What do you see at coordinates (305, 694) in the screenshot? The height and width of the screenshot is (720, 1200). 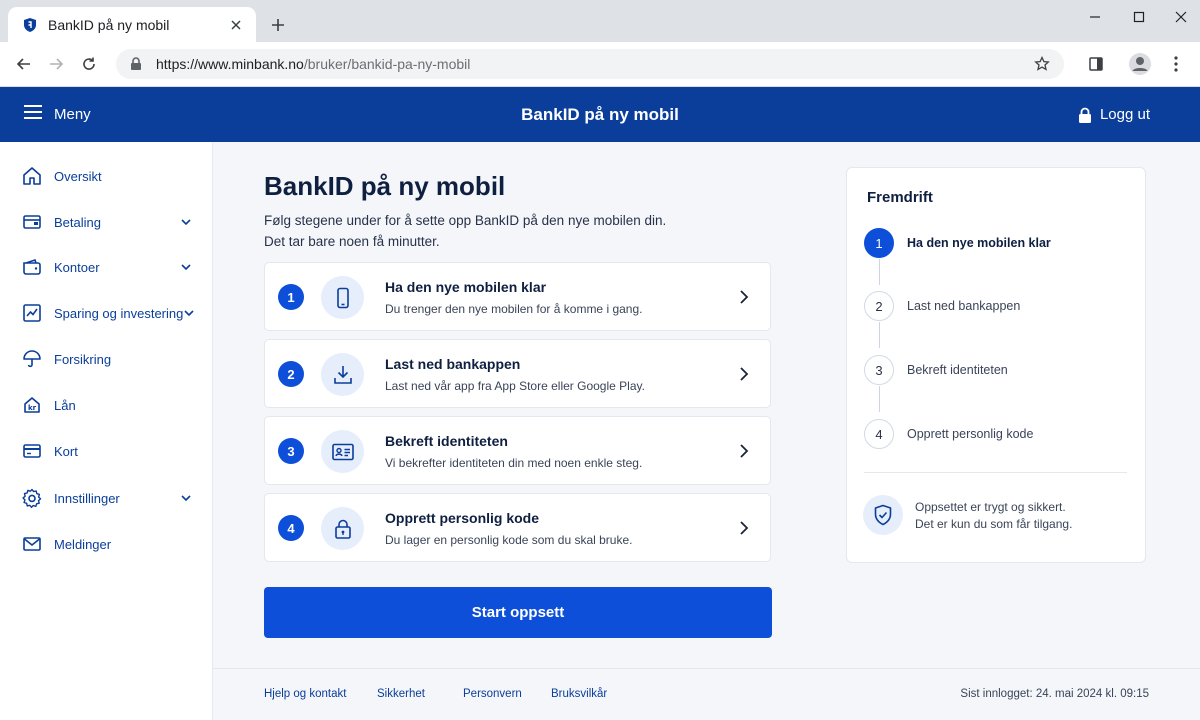 I see `footer-link-help: Hjelp og kontakt` at bounding box center [305, 694].